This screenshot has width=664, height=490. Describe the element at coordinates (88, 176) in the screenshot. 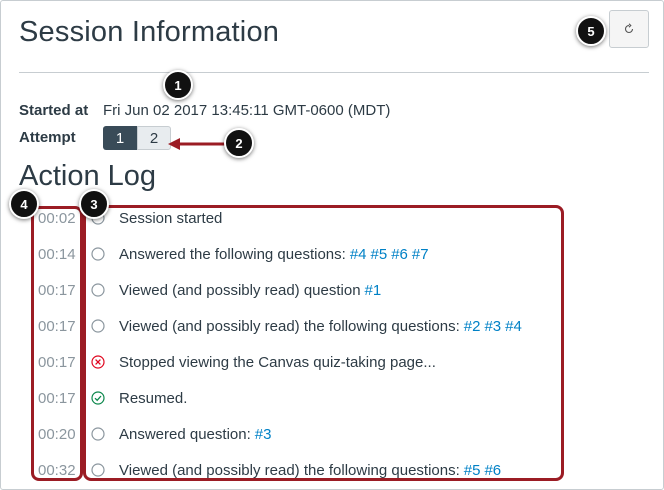

I see `action-log-heading: Action Log` at that location.